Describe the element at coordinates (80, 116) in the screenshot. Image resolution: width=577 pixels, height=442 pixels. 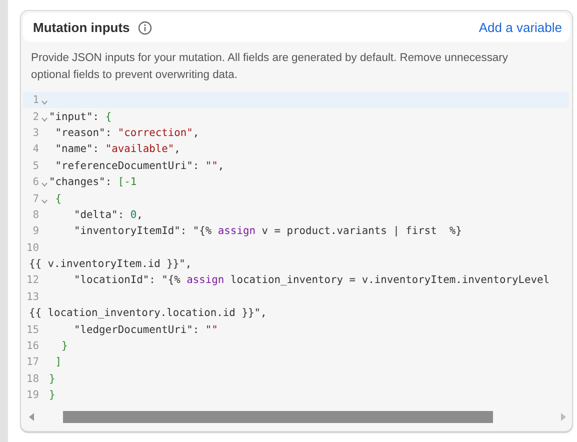
I see `code-line: "input": {` at that location.